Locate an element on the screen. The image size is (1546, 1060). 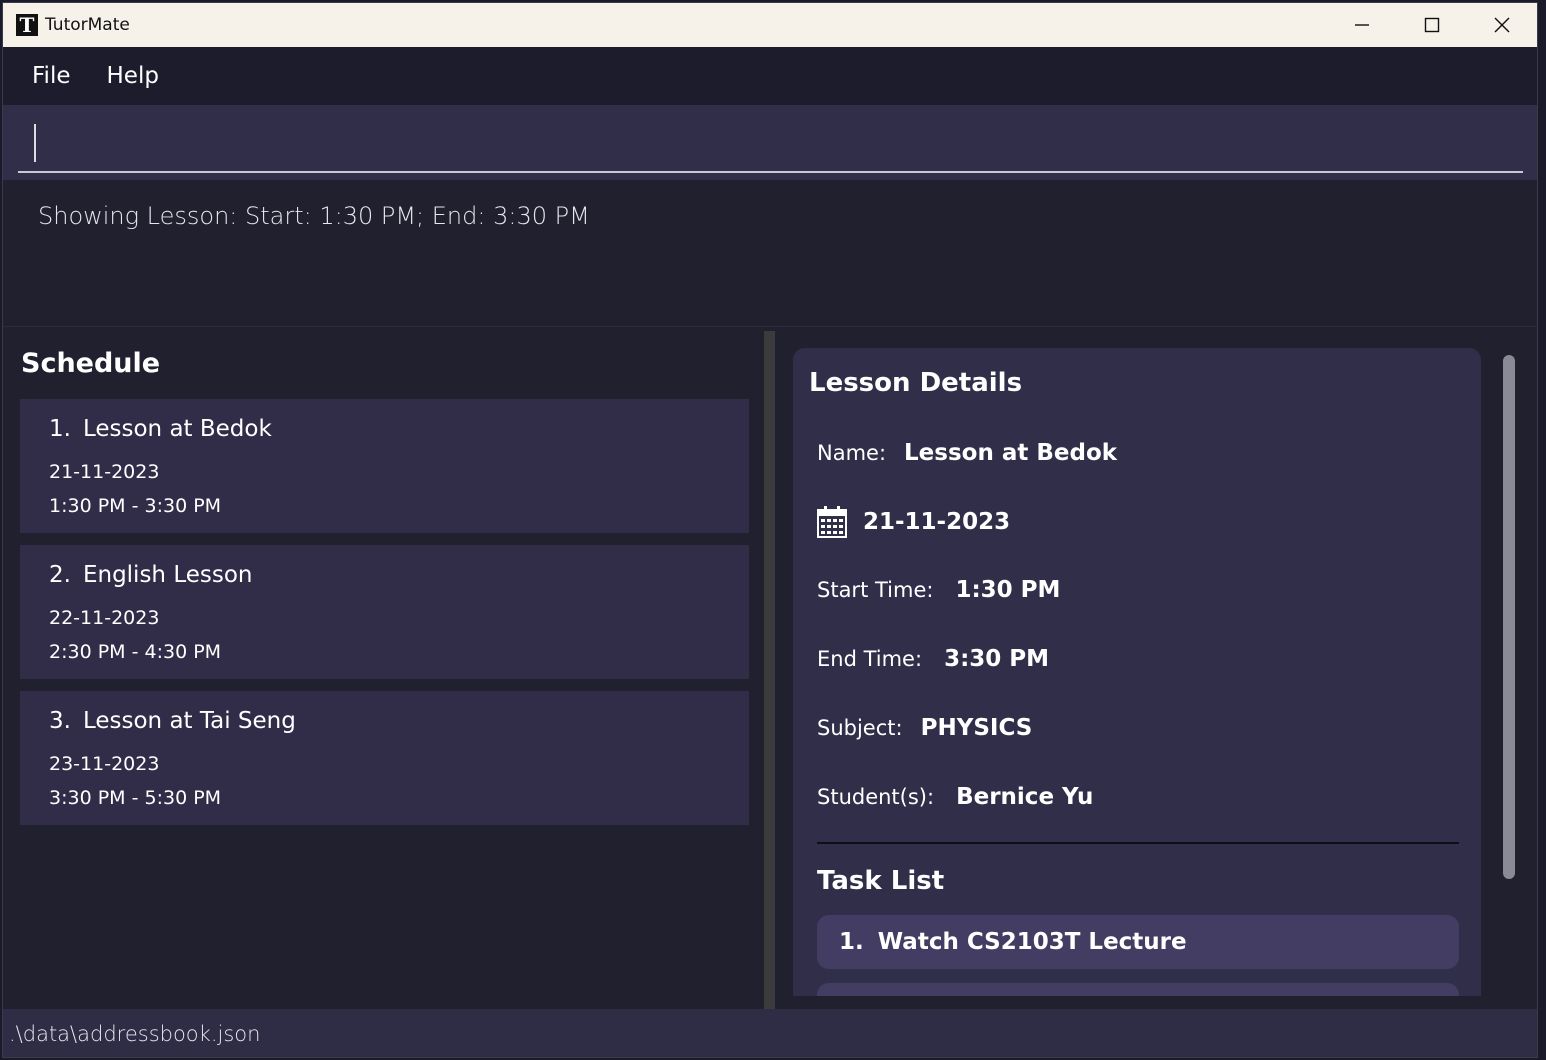
date-value: 21-11-2023 is located at coordinates (937, 522).